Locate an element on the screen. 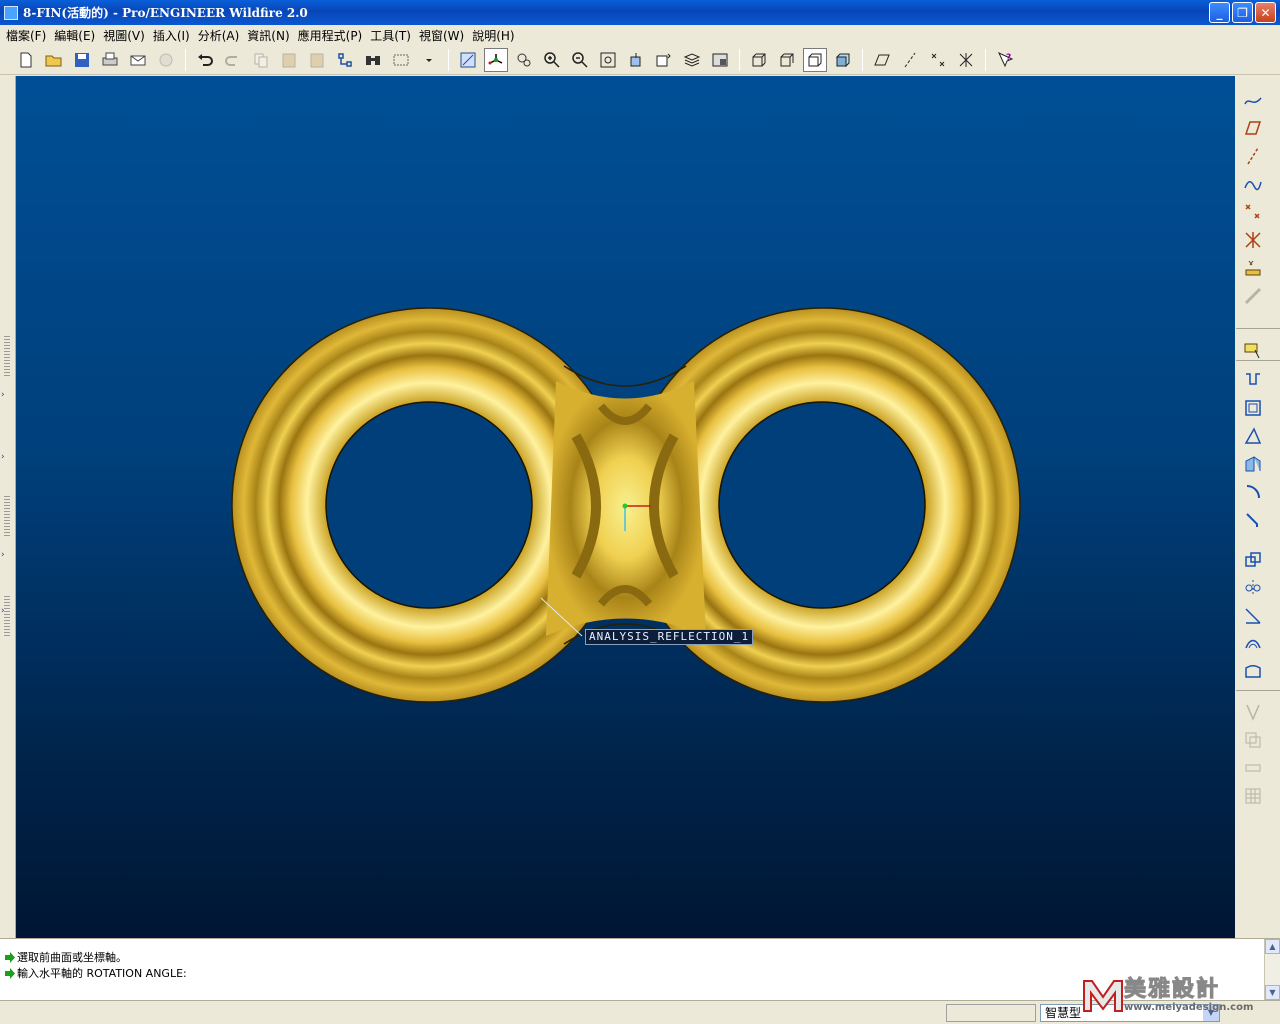  message-text: 選取前曲面或坐標軸。 is located at coordinates (72, 957).